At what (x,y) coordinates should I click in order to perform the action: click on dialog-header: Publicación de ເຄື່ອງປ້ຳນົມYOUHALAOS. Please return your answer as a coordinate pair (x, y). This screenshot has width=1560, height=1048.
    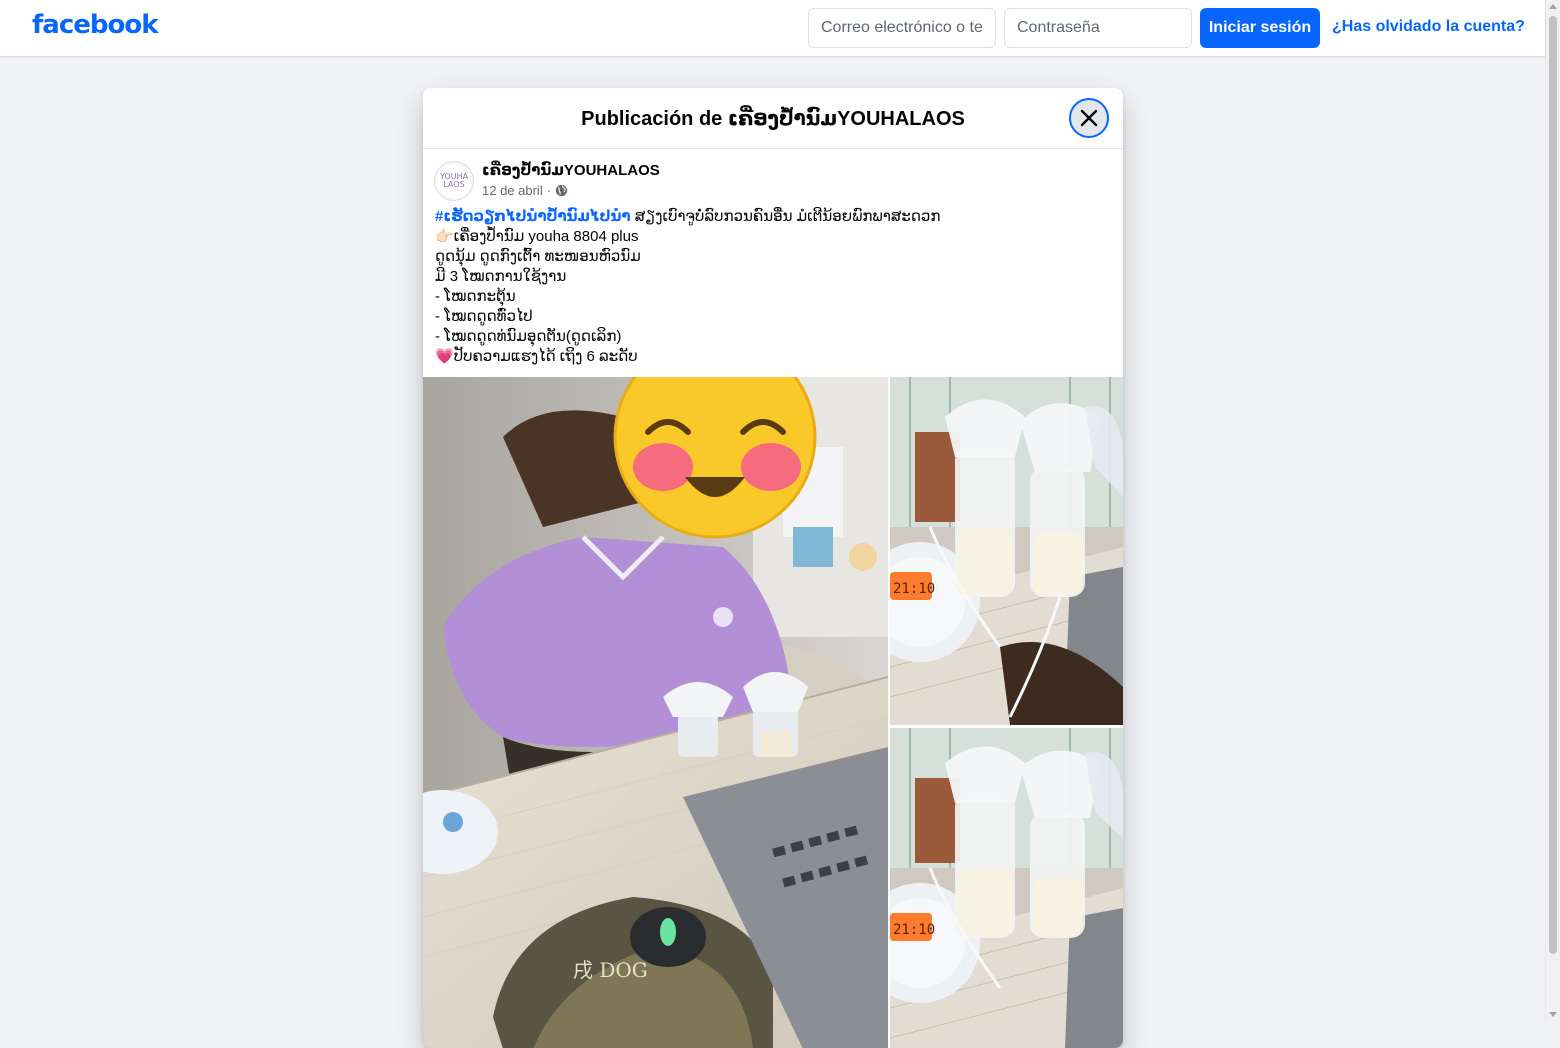
    Looking at the image, I should click on (773, 118).